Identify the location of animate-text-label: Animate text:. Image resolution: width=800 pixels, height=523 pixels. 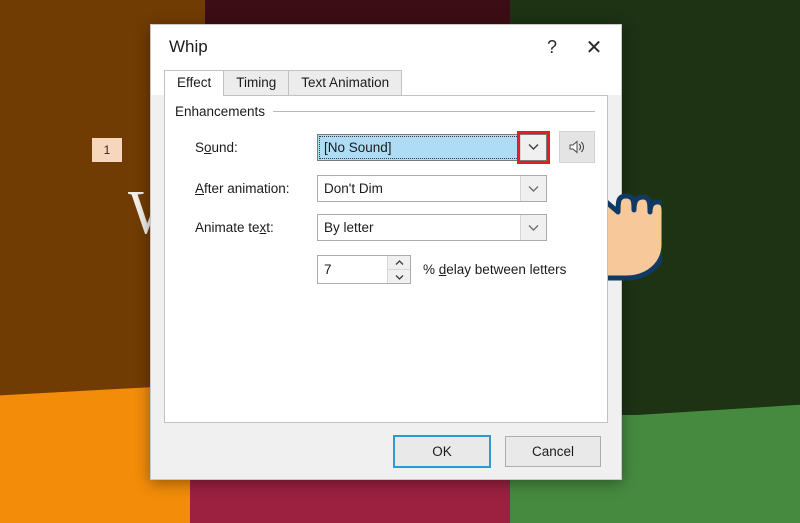
(234, 227).